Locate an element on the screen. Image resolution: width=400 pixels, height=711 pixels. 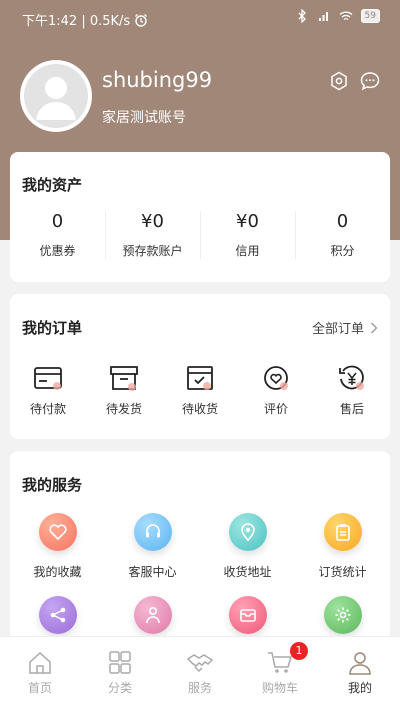
account-subtitle: 家居测试账号 is located at coordinates (144, 118).